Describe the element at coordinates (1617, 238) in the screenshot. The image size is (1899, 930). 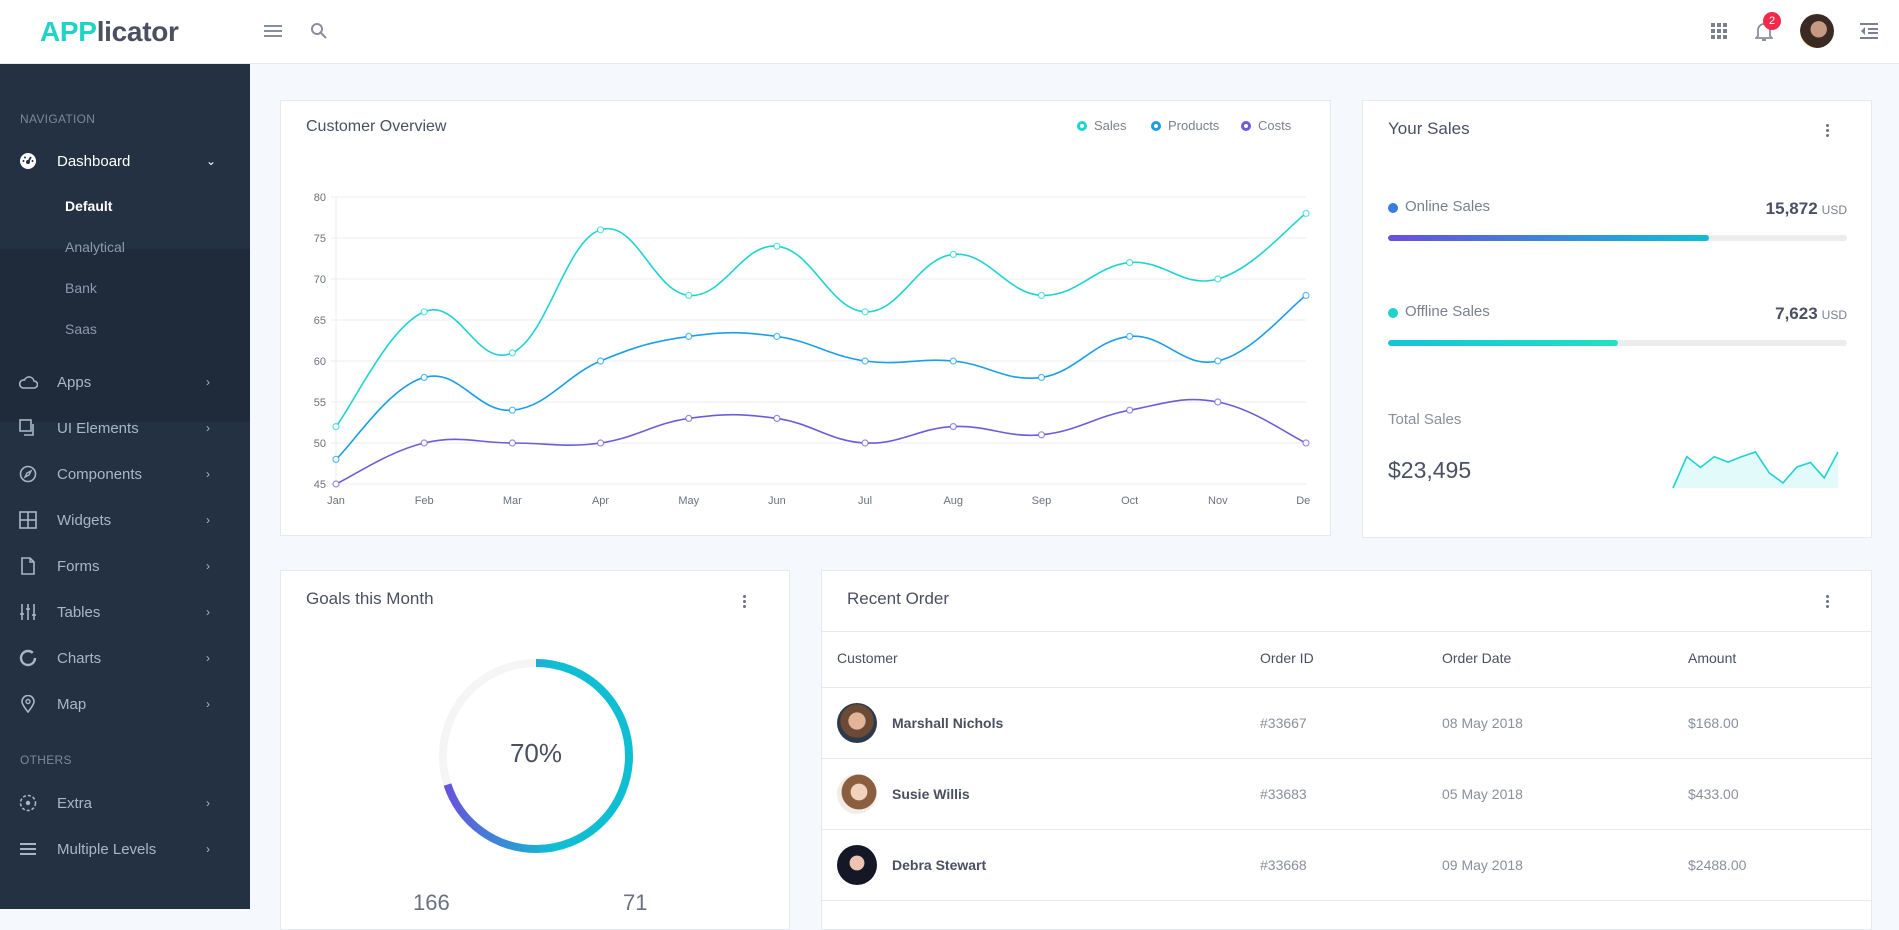
I see `online-sales-progress` at that location.